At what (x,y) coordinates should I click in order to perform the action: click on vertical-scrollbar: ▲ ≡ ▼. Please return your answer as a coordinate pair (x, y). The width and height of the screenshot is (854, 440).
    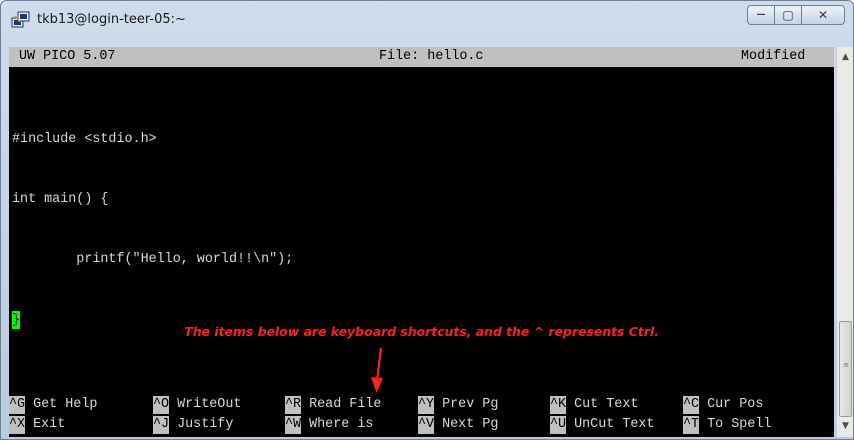
    Looking at the image, I should click on (844, 242).